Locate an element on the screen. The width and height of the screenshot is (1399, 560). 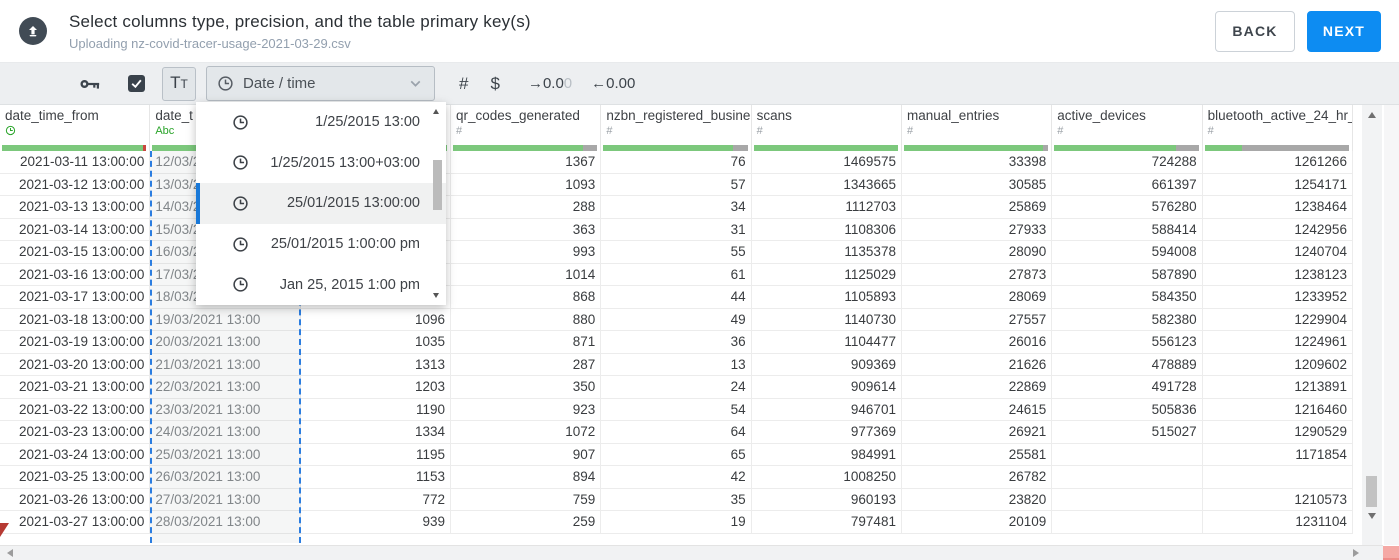
cell-date_time_from: 2021-03-20 13:00:00 is located at coordinates (75, 364).